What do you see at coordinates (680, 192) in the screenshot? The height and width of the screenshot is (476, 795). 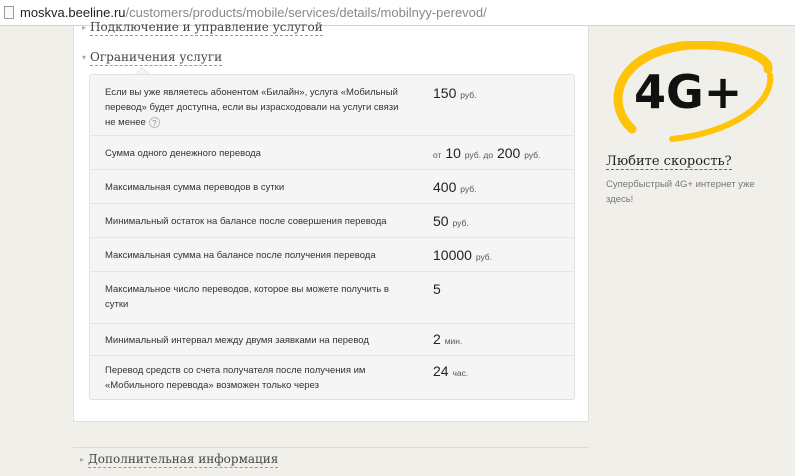 I see `promo-text: Супербыстрый 4G+ интернет уже здесь!` at bounding box center [680, 192].